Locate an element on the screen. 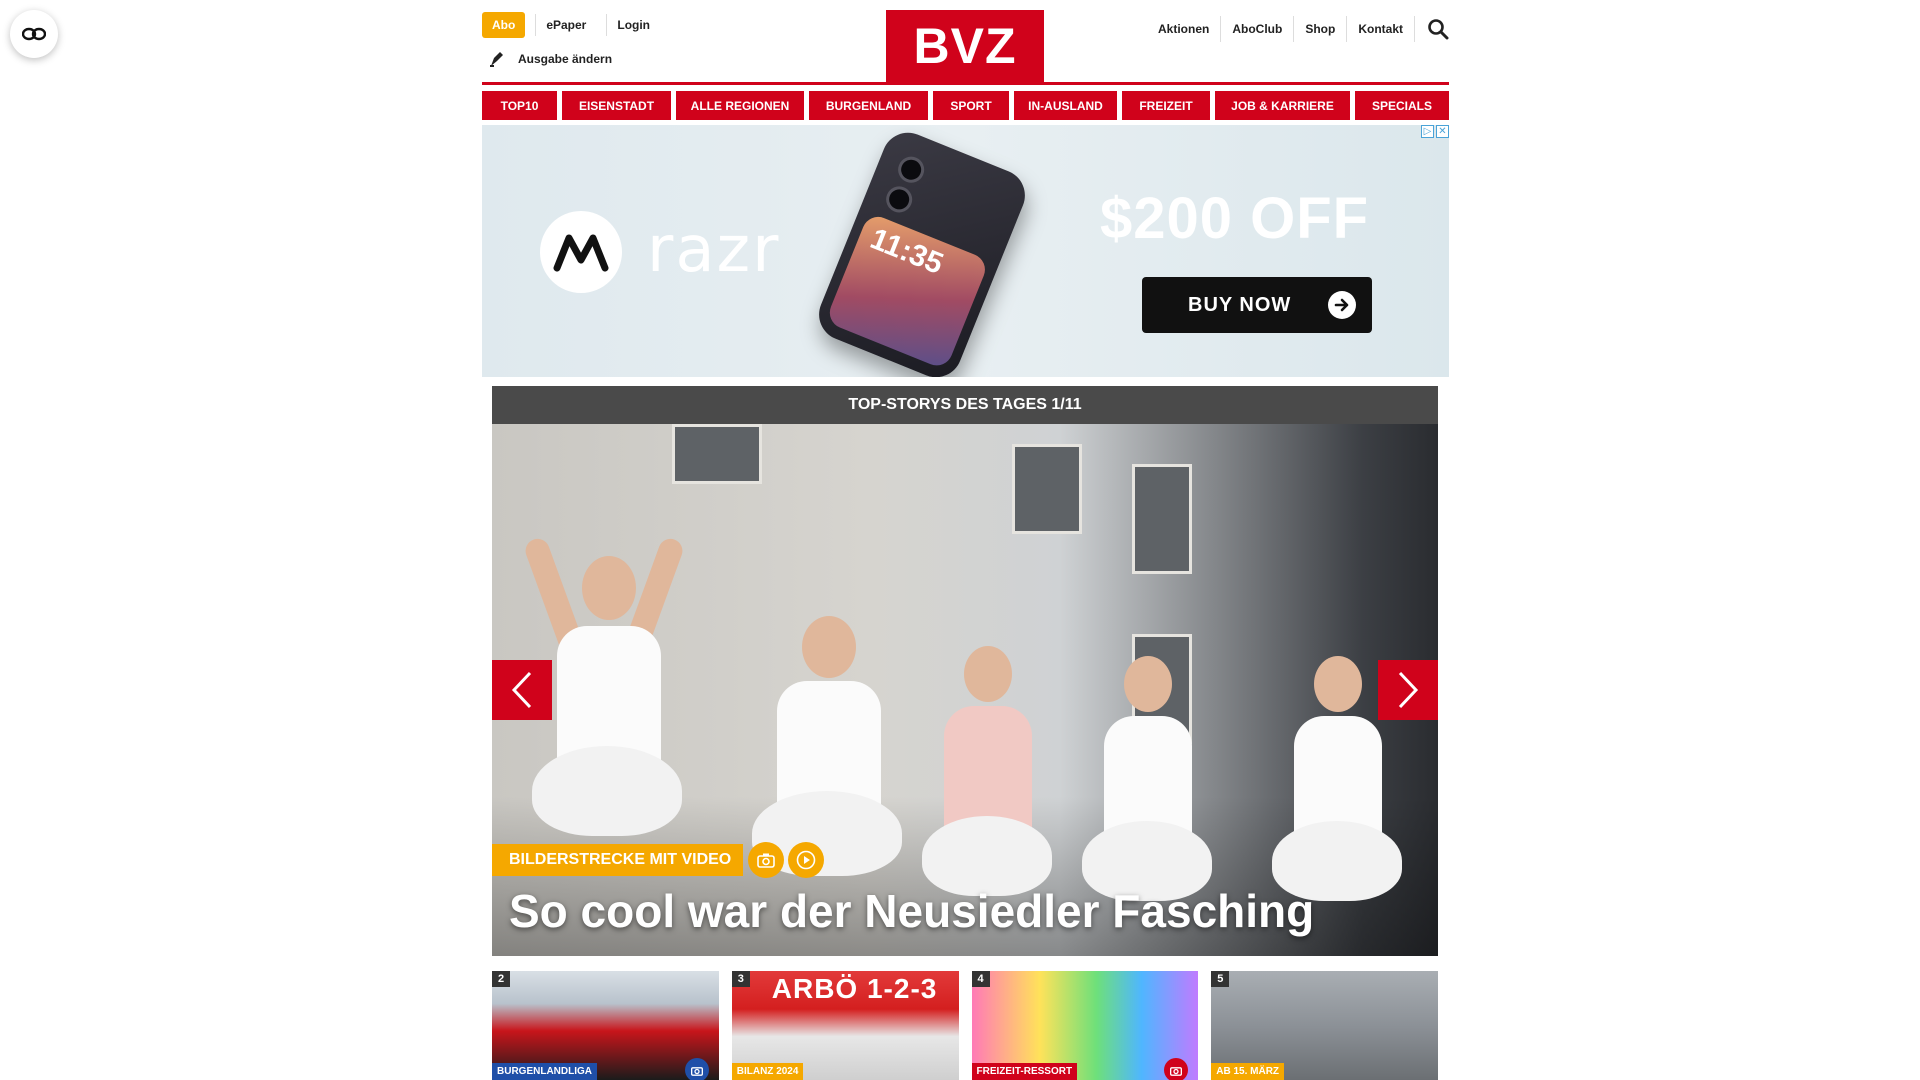 Image resolution: width=1920 pixels, height=1080 pixels. ad-brand: razr is located at coordinates (714, 250).